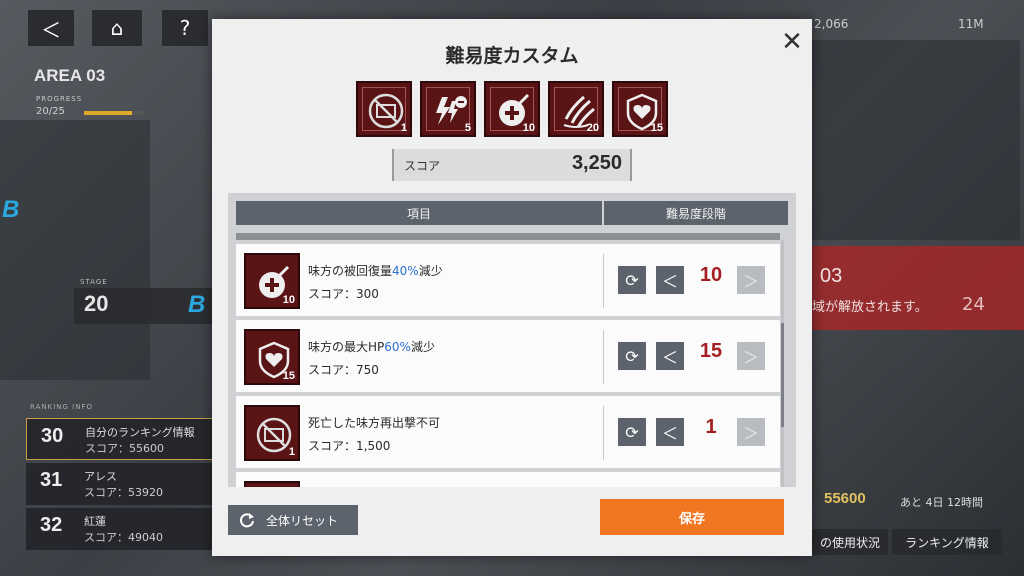 This screenshot has height=576, width=1024. Describe the element at coordinates (185, 28) in the screenshot. I see `help-button: ?` at that location.